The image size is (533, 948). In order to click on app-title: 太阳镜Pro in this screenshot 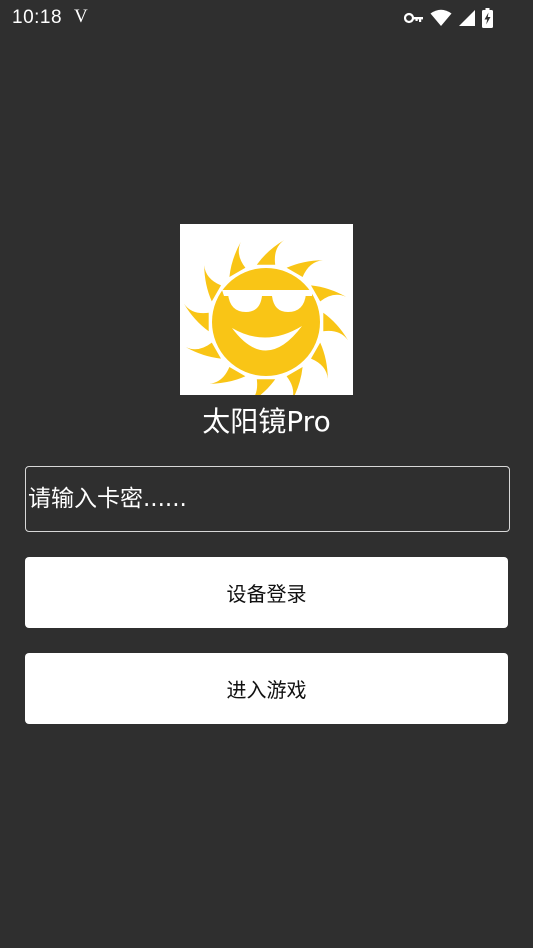, I will do `click(266, 421)`.